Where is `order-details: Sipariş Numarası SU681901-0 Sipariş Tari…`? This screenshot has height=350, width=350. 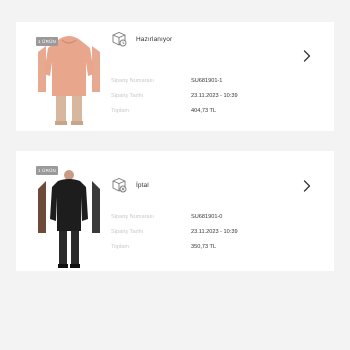 order-details: Sipariş Numarası SU681901-0 Sipariş Tari… is located at coordinates (174, 232).